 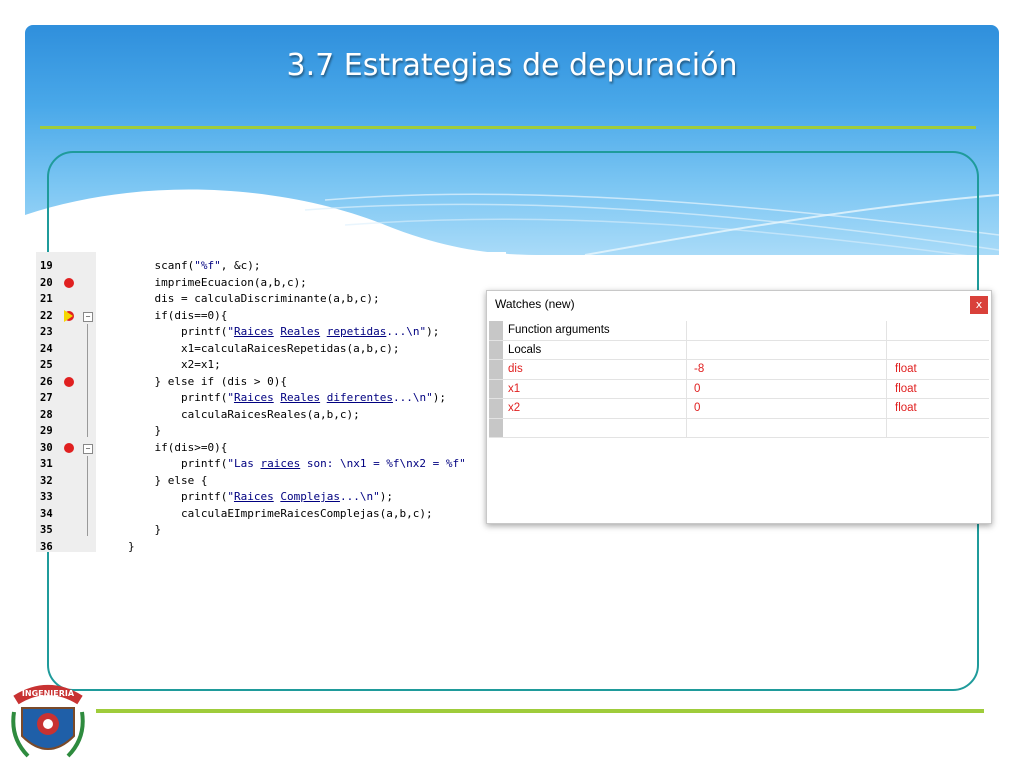 I want to click on line-number: 33, so click(x=52, y=497).